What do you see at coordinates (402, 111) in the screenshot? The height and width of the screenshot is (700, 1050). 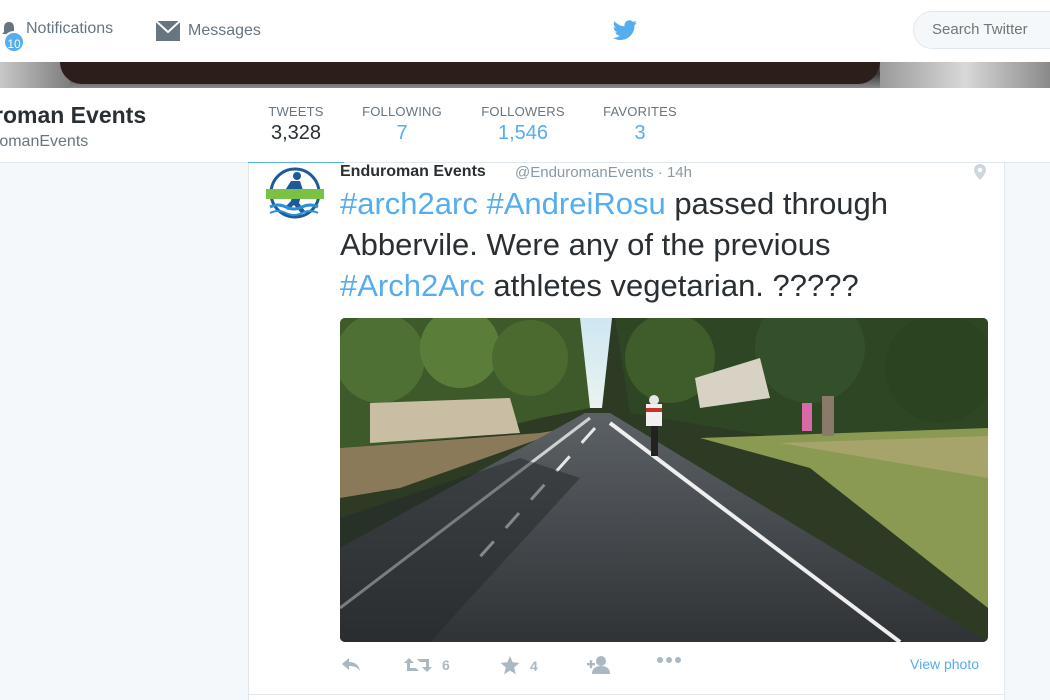 I see `stat-following-label: FOLLOWING` at bounding box center [402, 111].